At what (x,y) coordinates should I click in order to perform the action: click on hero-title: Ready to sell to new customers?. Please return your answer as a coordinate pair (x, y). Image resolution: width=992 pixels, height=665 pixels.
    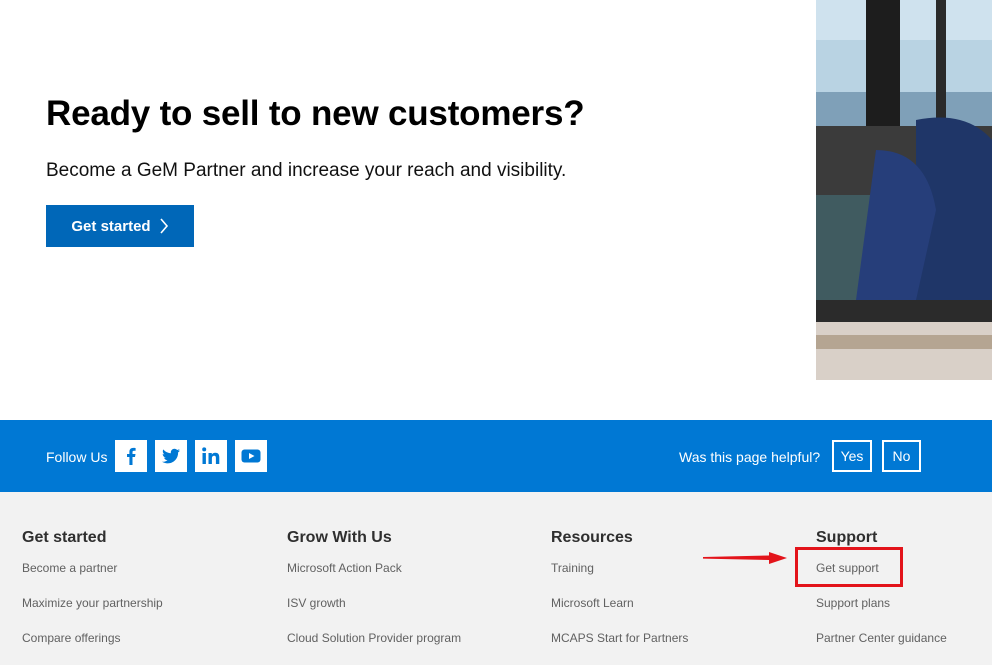
    Looking at the image, I should click on (315, 113).